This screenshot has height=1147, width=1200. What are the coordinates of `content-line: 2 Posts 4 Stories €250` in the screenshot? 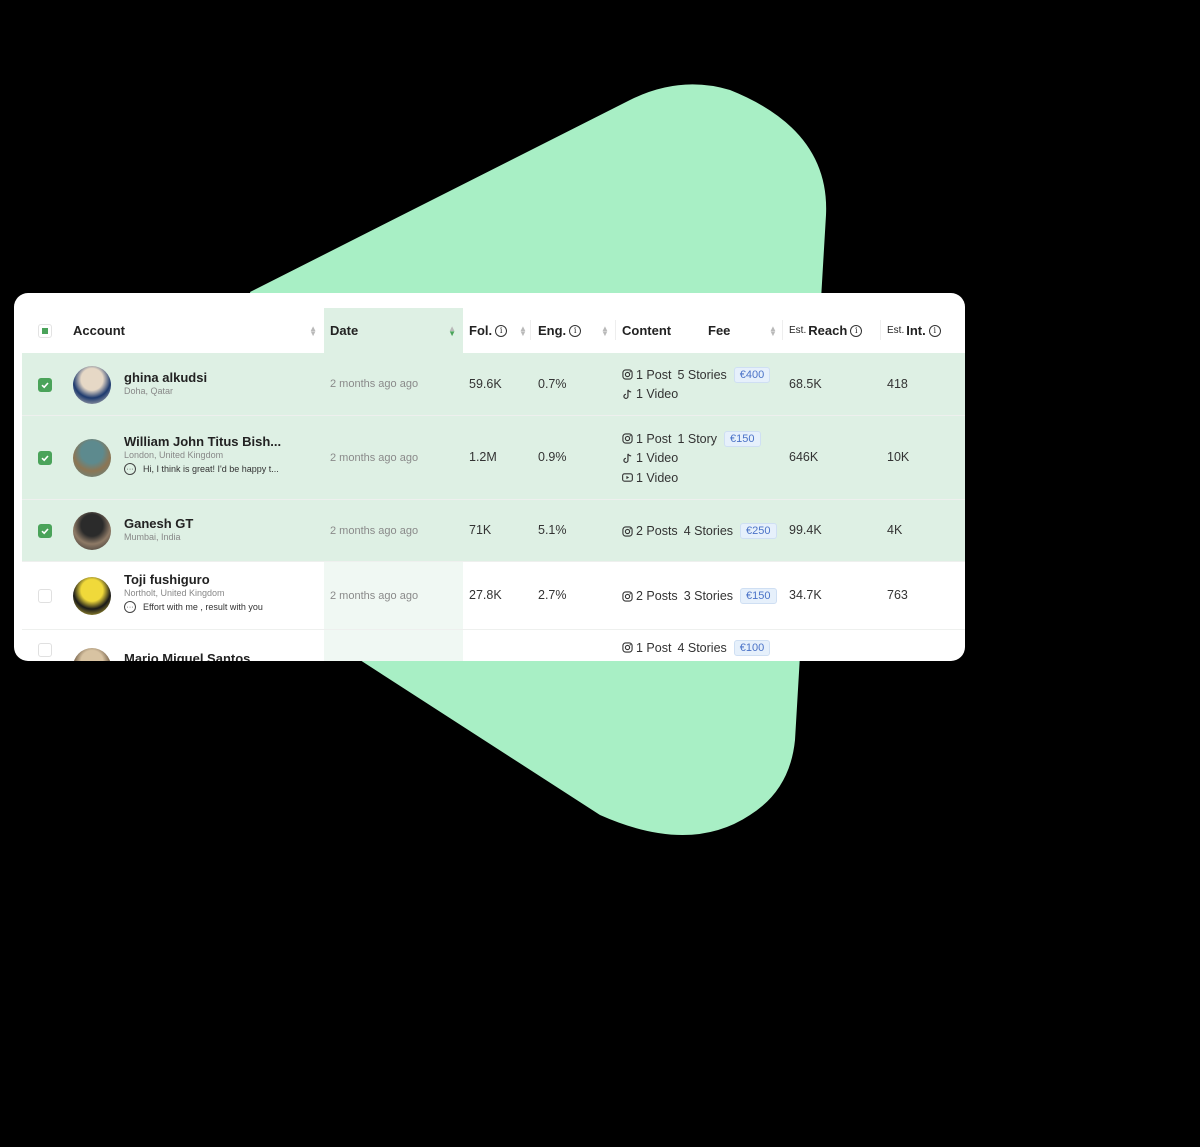 It's located at (699, 531).